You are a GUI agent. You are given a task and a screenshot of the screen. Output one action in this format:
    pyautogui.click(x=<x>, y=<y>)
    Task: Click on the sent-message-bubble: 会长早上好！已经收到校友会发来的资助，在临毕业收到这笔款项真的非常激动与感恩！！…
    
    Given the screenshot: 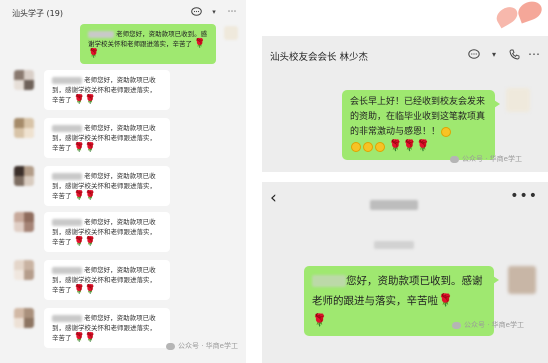 What is the action you would take?
    pyautogui.click(x=421, y=125)
    